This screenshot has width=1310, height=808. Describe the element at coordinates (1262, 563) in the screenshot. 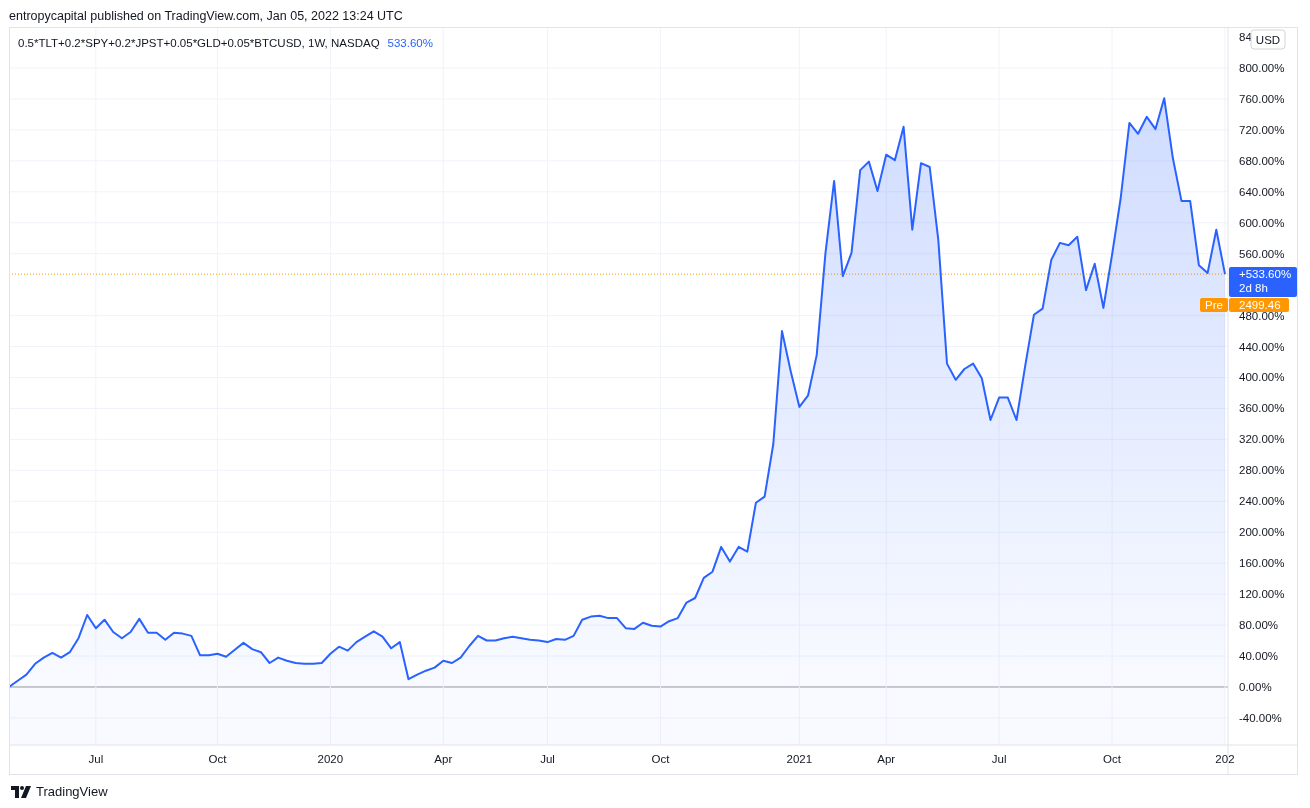

I see `axis-label: 160.00%` at that location.